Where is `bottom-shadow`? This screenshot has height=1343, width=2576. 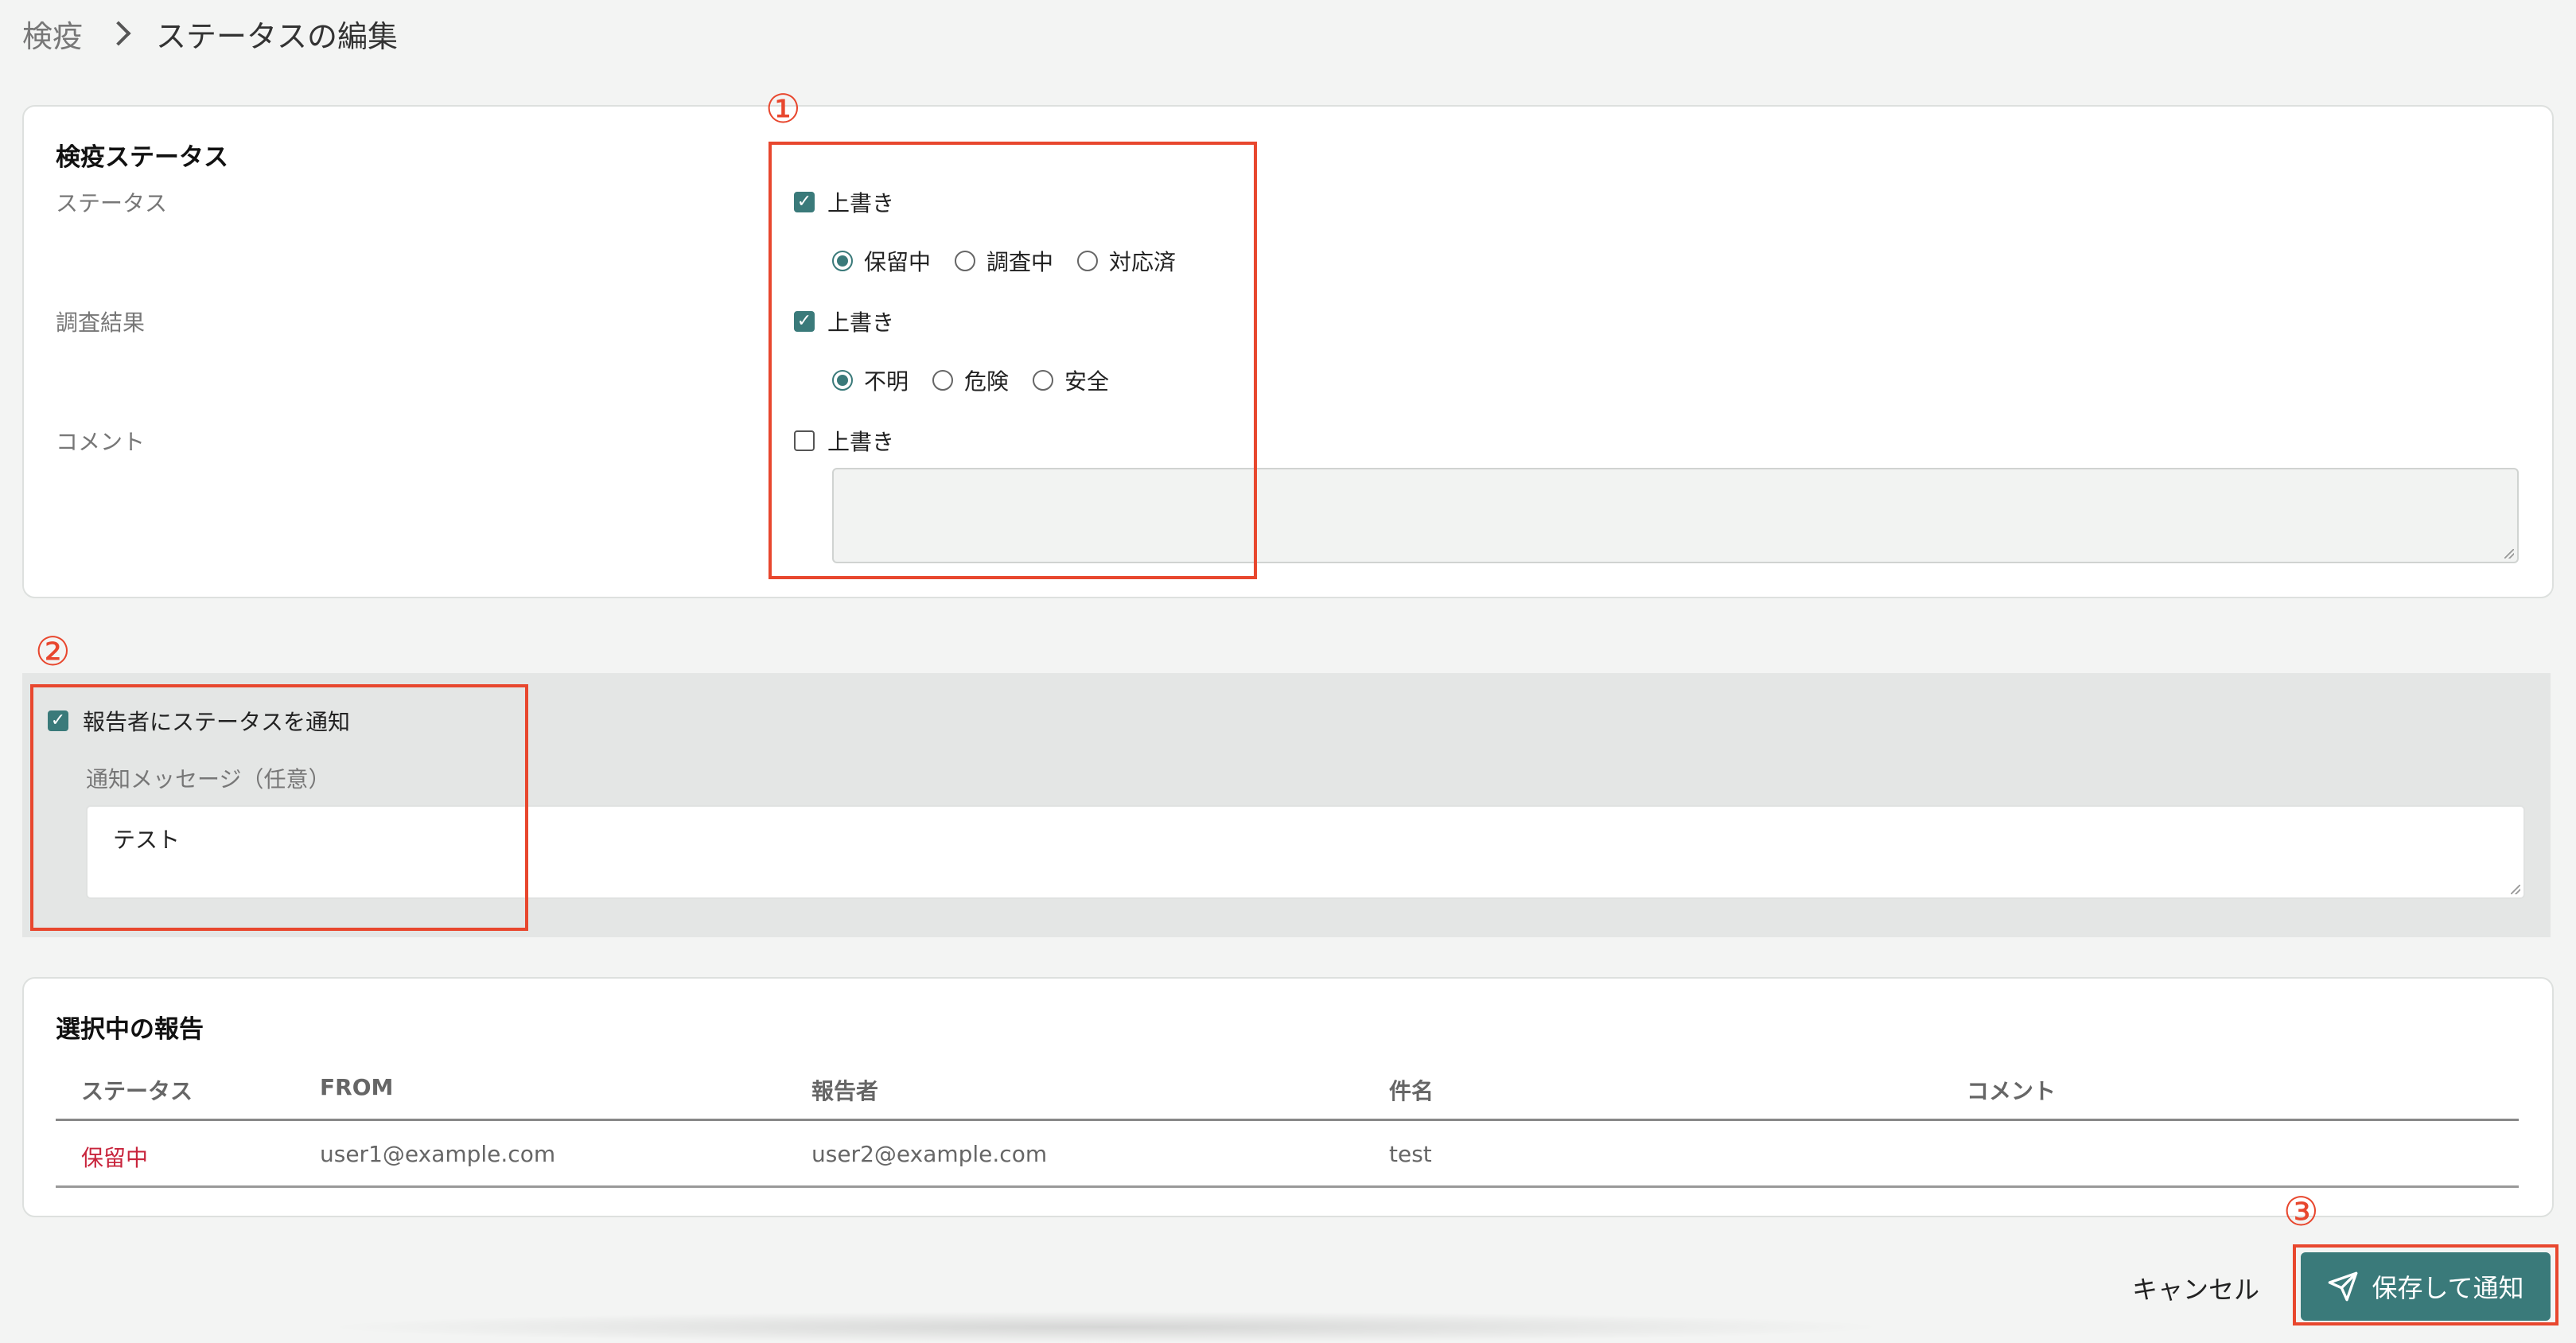 bottom-shadow is located at coordinates (1106, 1327).